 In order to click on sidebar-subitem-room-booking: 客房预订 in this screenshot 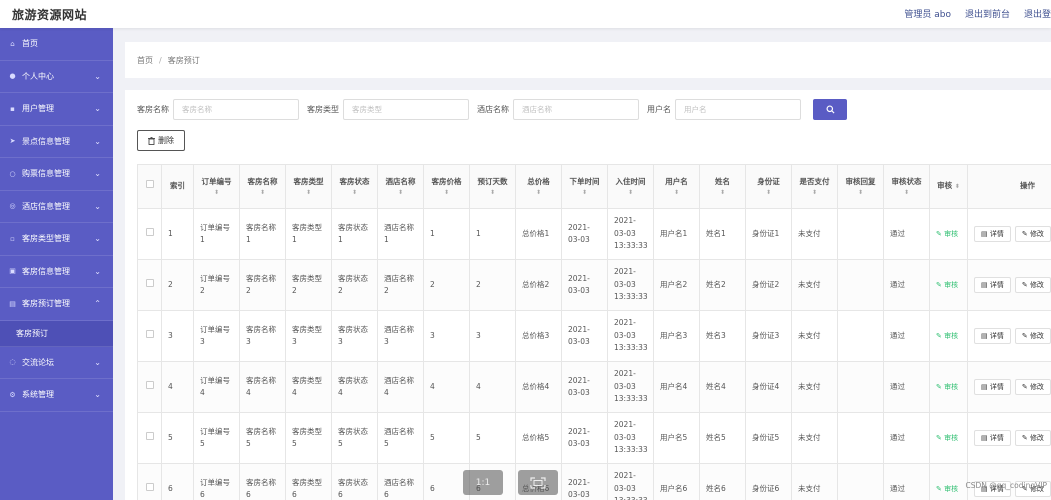, I will do `click(56, 333)`.